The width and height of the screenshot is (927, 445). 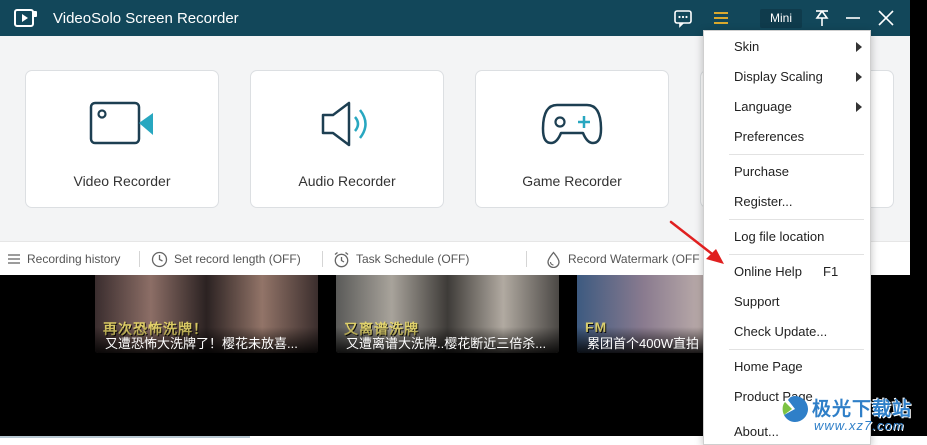 I want to click on alarm-clock-icon, so click(x=341, y=259).